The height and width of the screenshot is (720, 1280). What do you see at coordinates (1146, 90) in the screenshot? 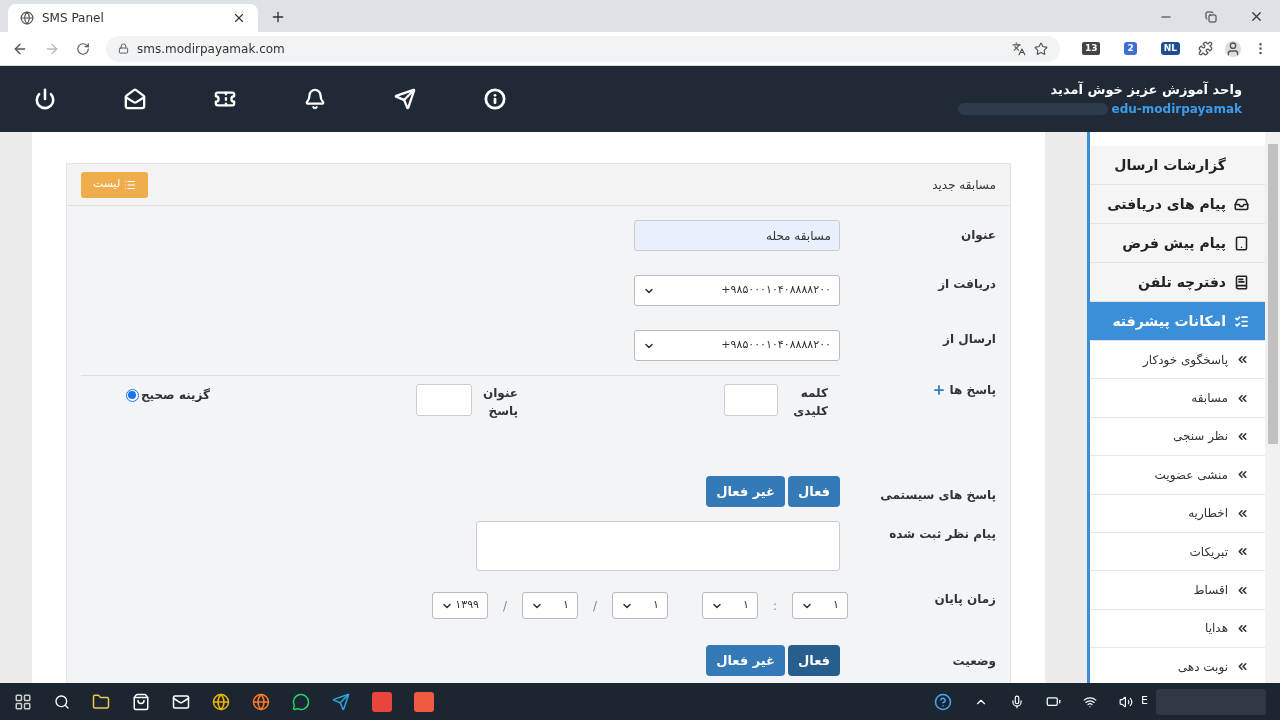
I see `welcome-text: واحد آموزش عزیز خوش آمدید` at bounding box center [1146, 90].